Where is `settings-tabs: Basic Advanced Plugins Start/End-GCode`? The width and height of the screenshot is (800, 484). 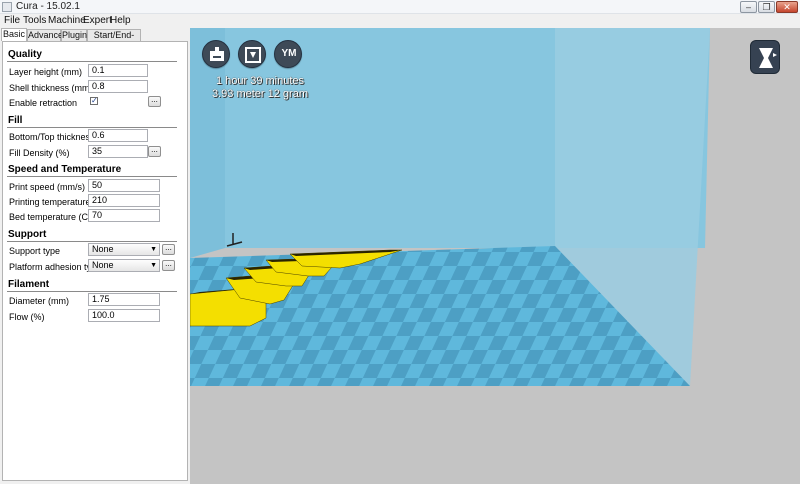 settings-tabs: Basic Advanced Plugins Start/End-GCode is located at coordinates (95, 39).